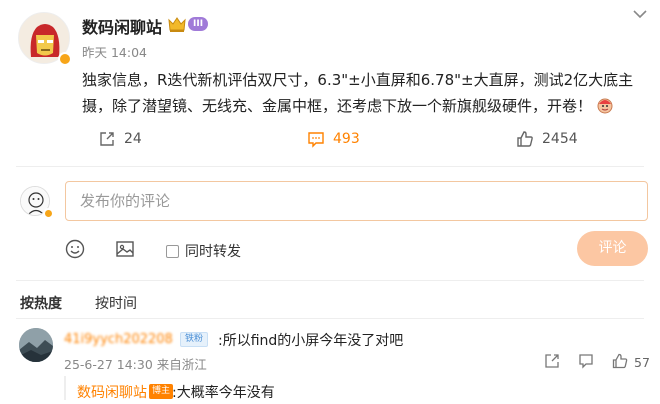 The width and height of the screenshot is (660, 404). What do you see at coordinates (642, 362) in the screenshot?
I see `comment-like-count: 57` at bounding box center [642, 362].